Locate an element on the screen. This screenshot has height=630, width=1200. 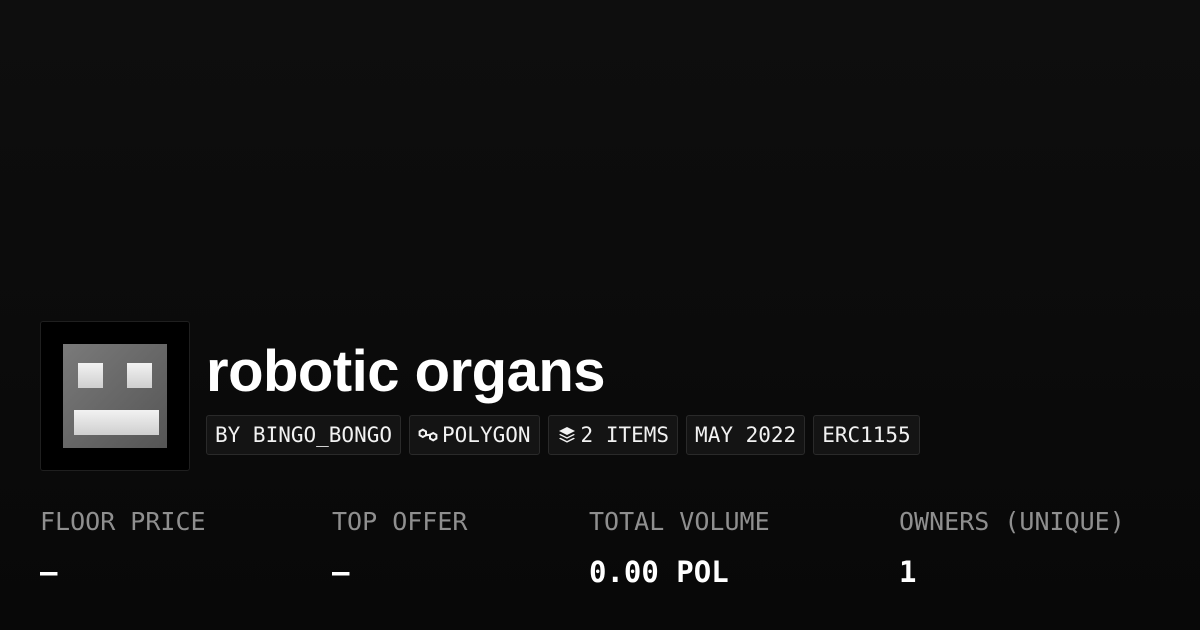
date-label: MAY 2022 is located at coordinates (746, 435).